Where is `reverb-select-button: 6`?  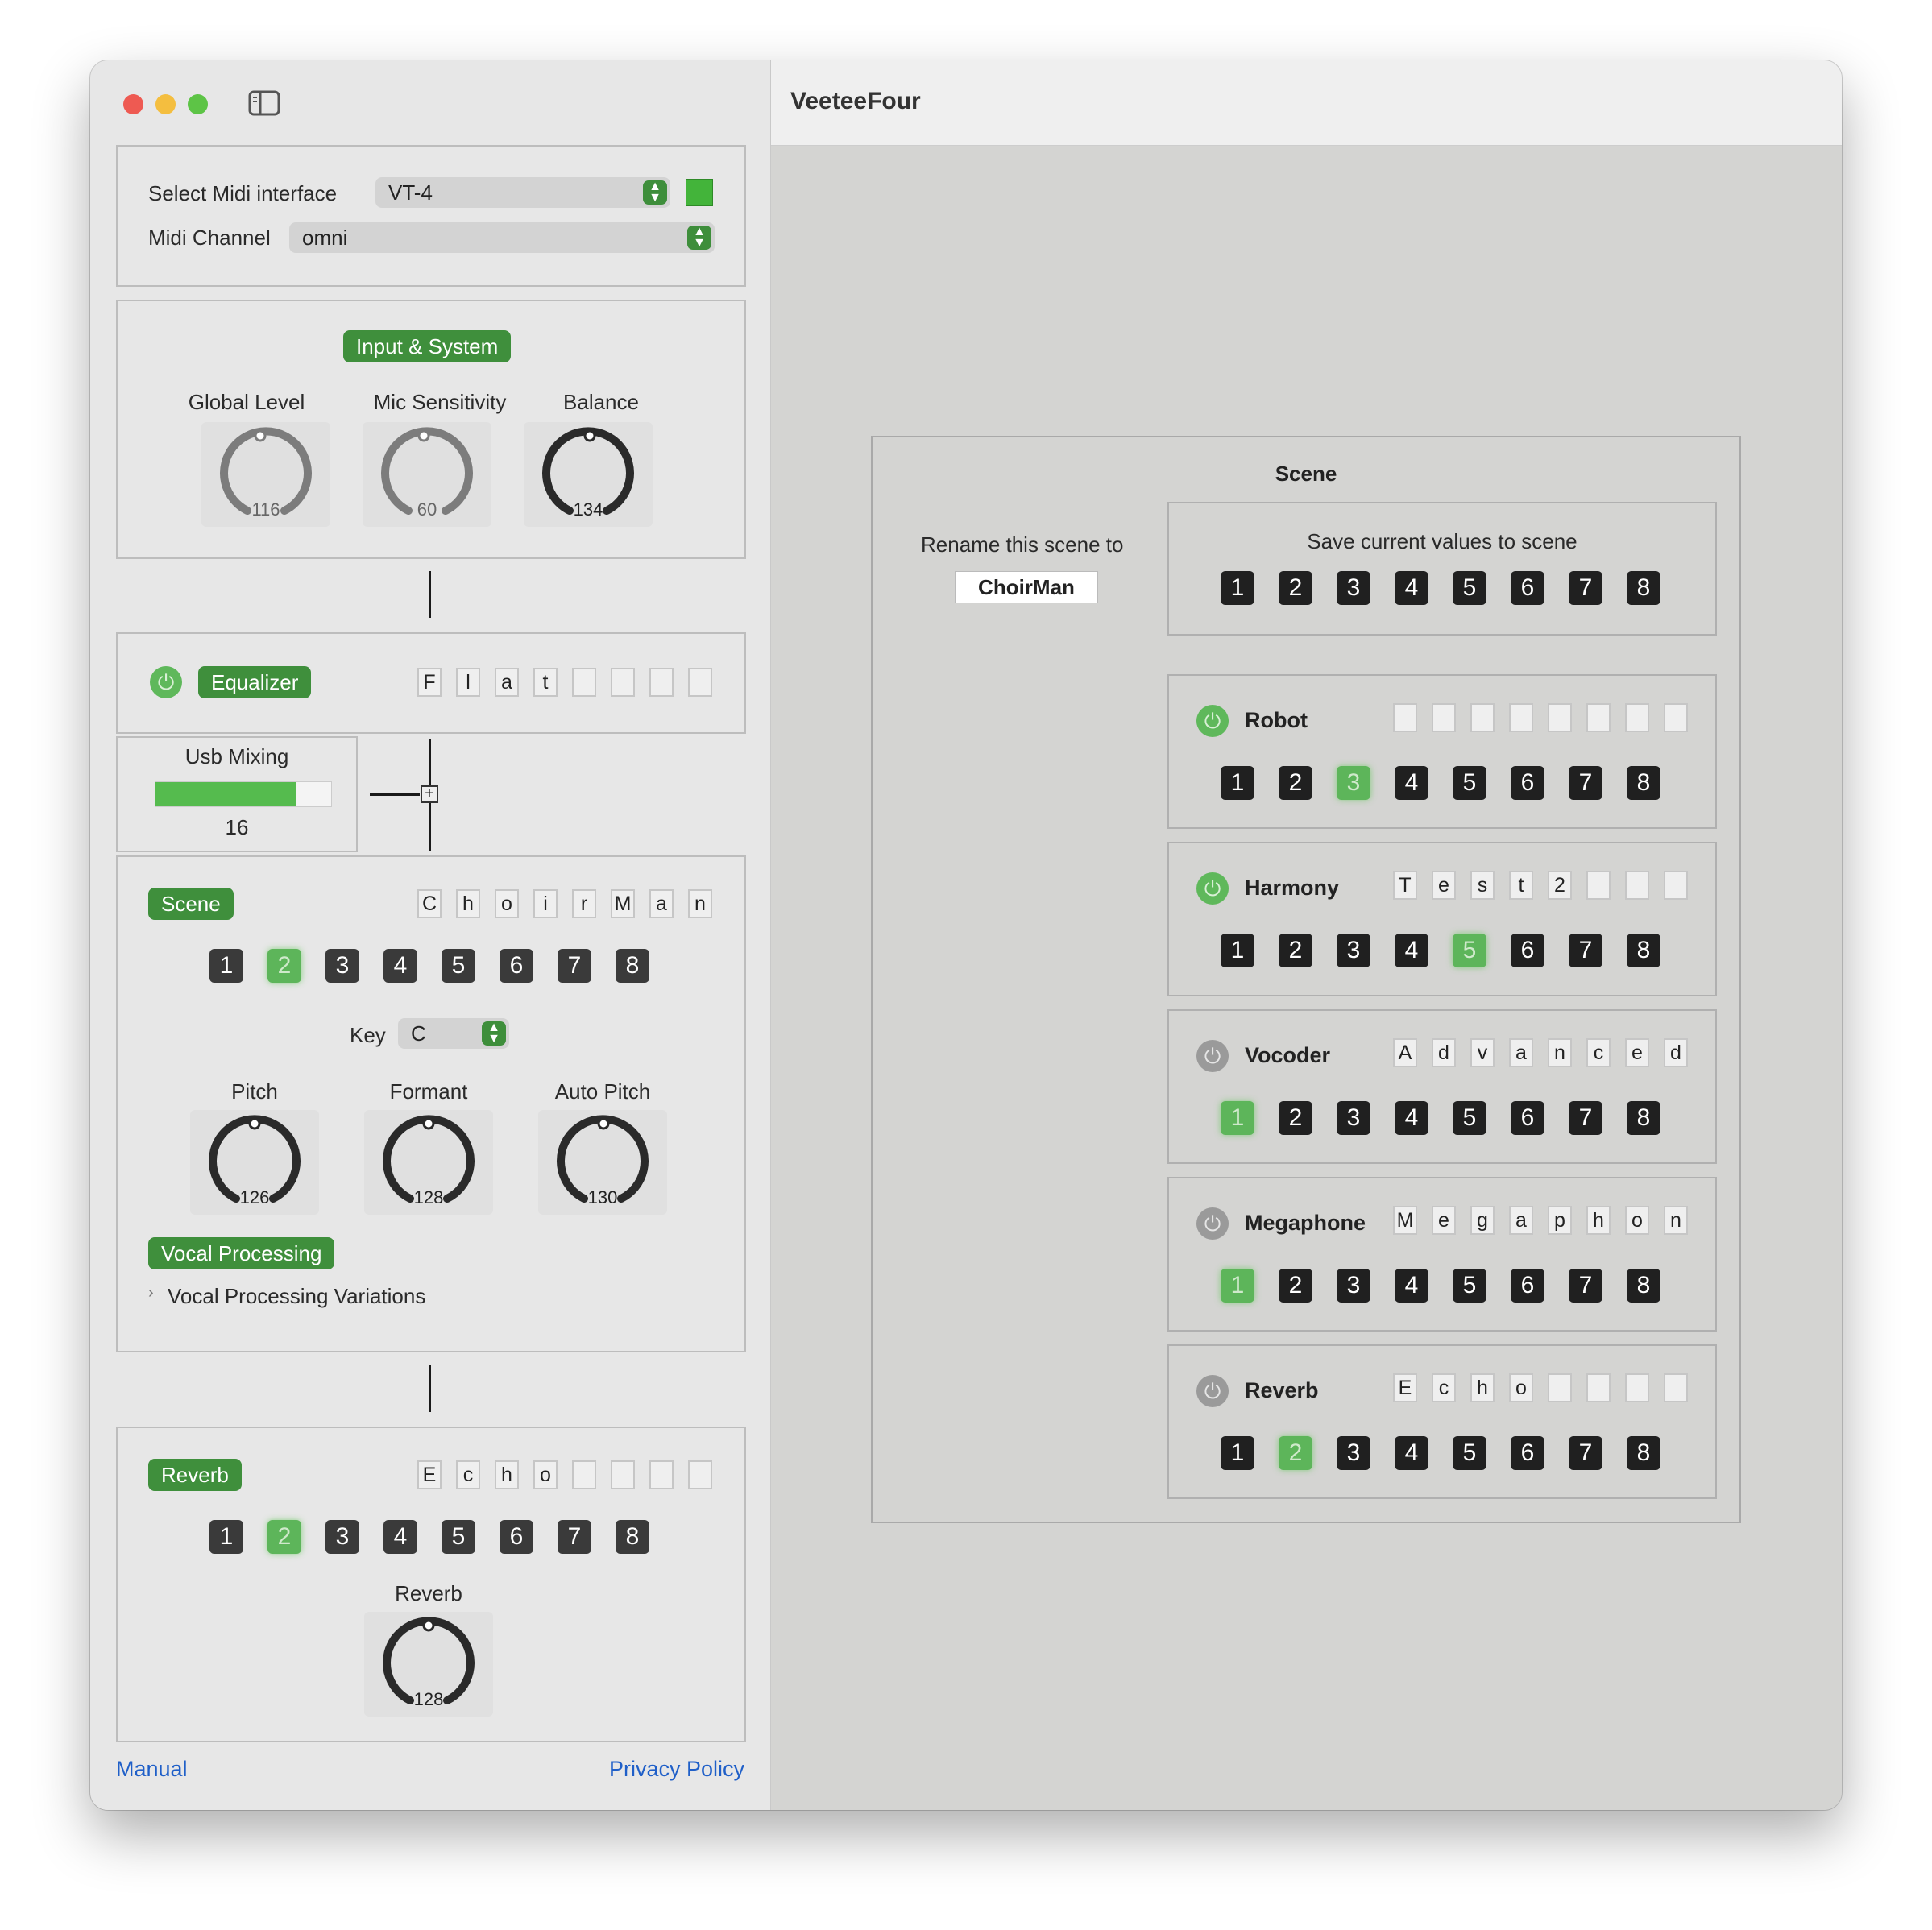 reverb-select-button: 6 is located at coordinates (516, 1537).